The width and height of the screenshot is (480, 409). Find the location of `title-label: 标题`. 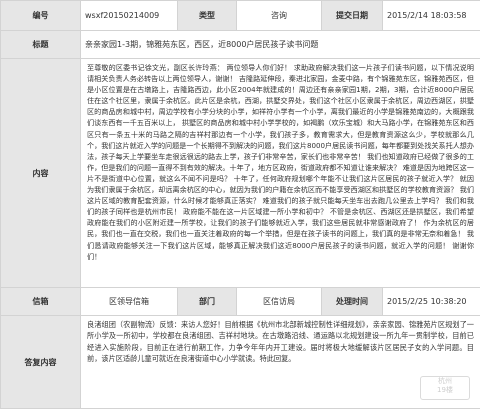

title-label: 标题 is located at coordinates (41, 45).